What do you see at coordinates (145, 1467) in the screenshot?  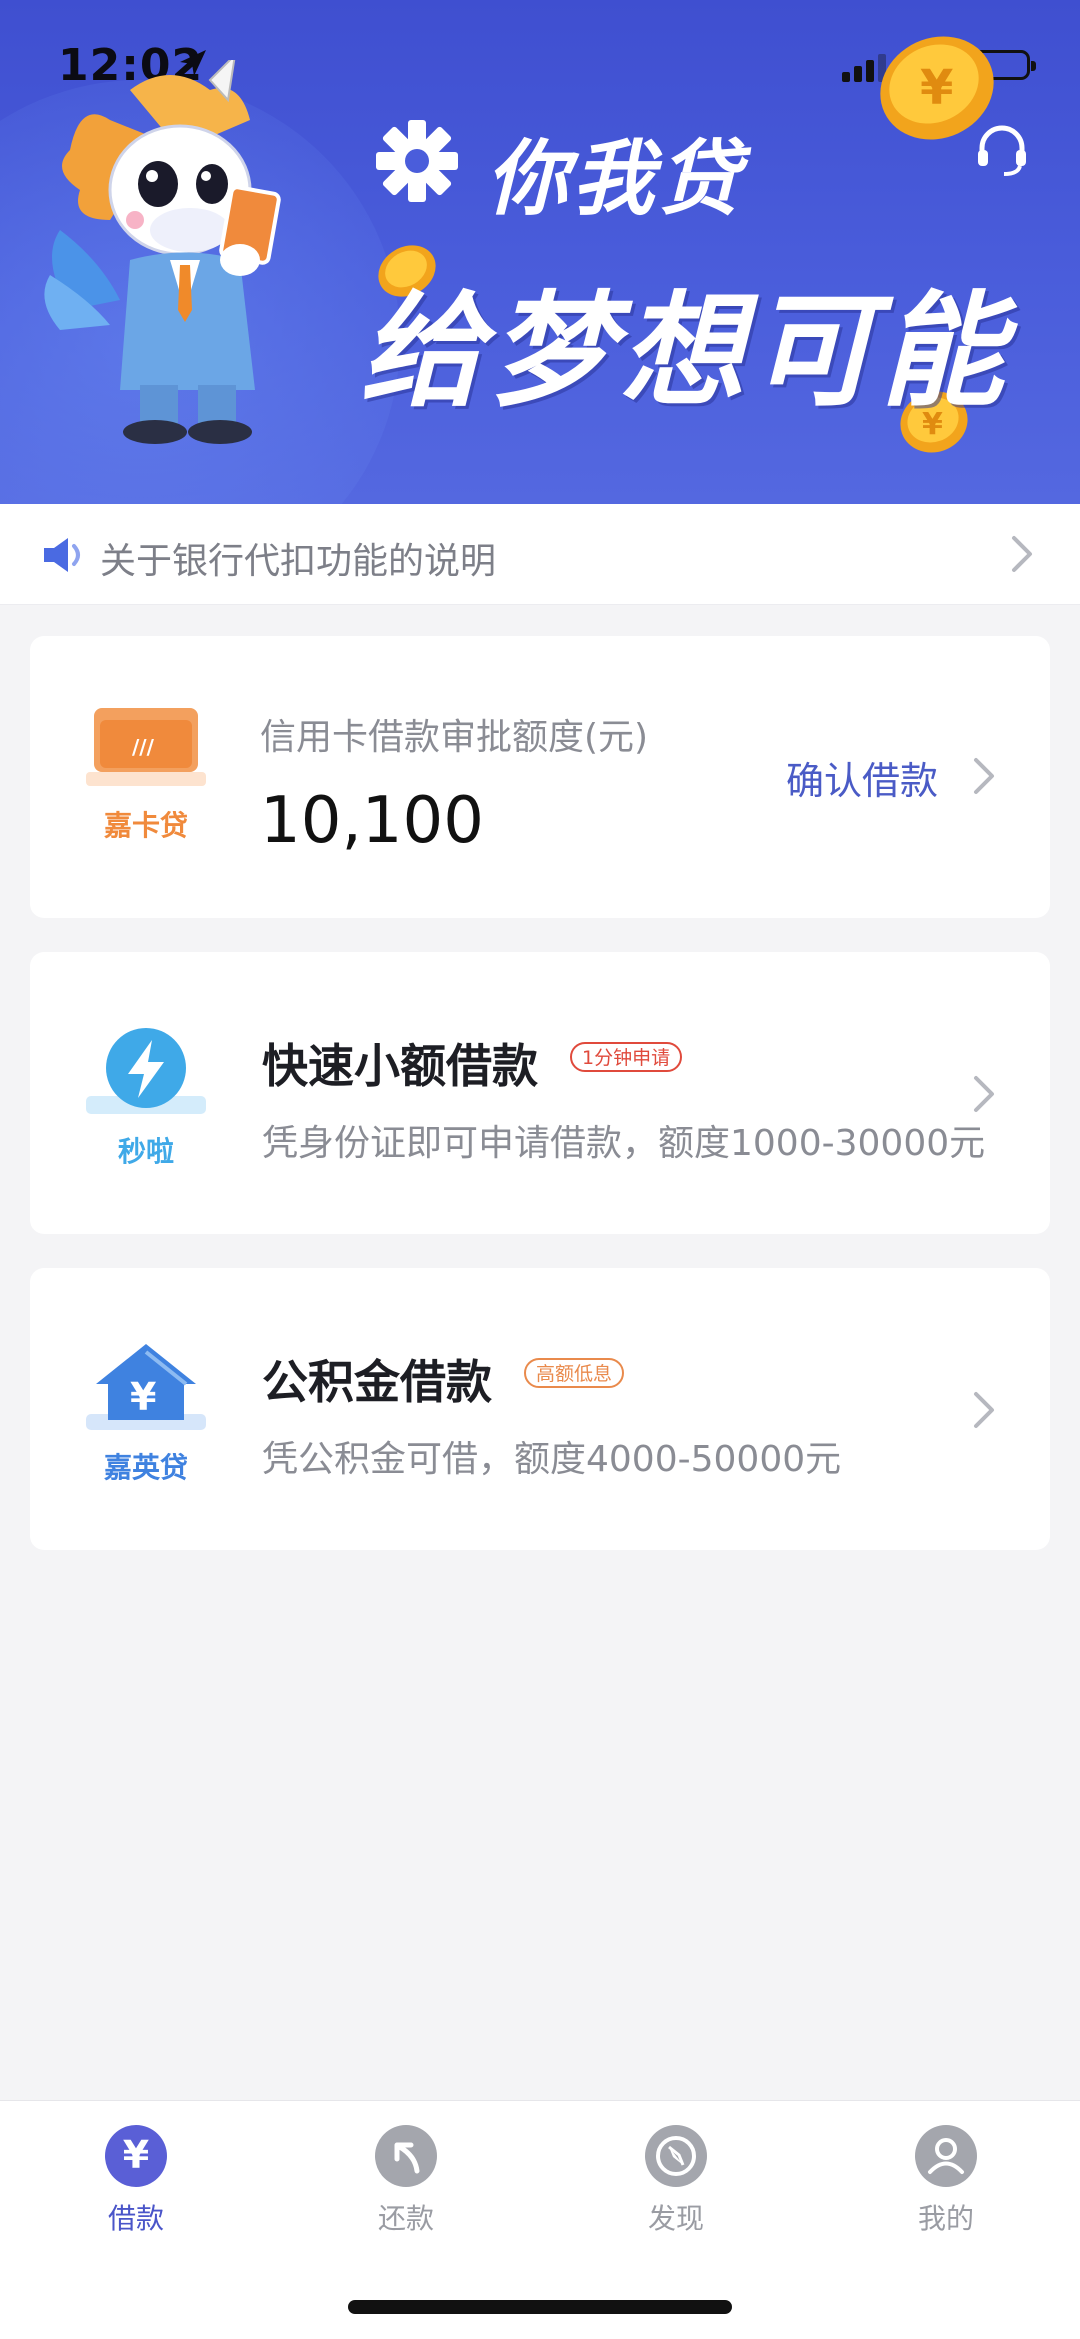 I see `card-product-label: 嘉英贷` at bounding box center [145, 1467].